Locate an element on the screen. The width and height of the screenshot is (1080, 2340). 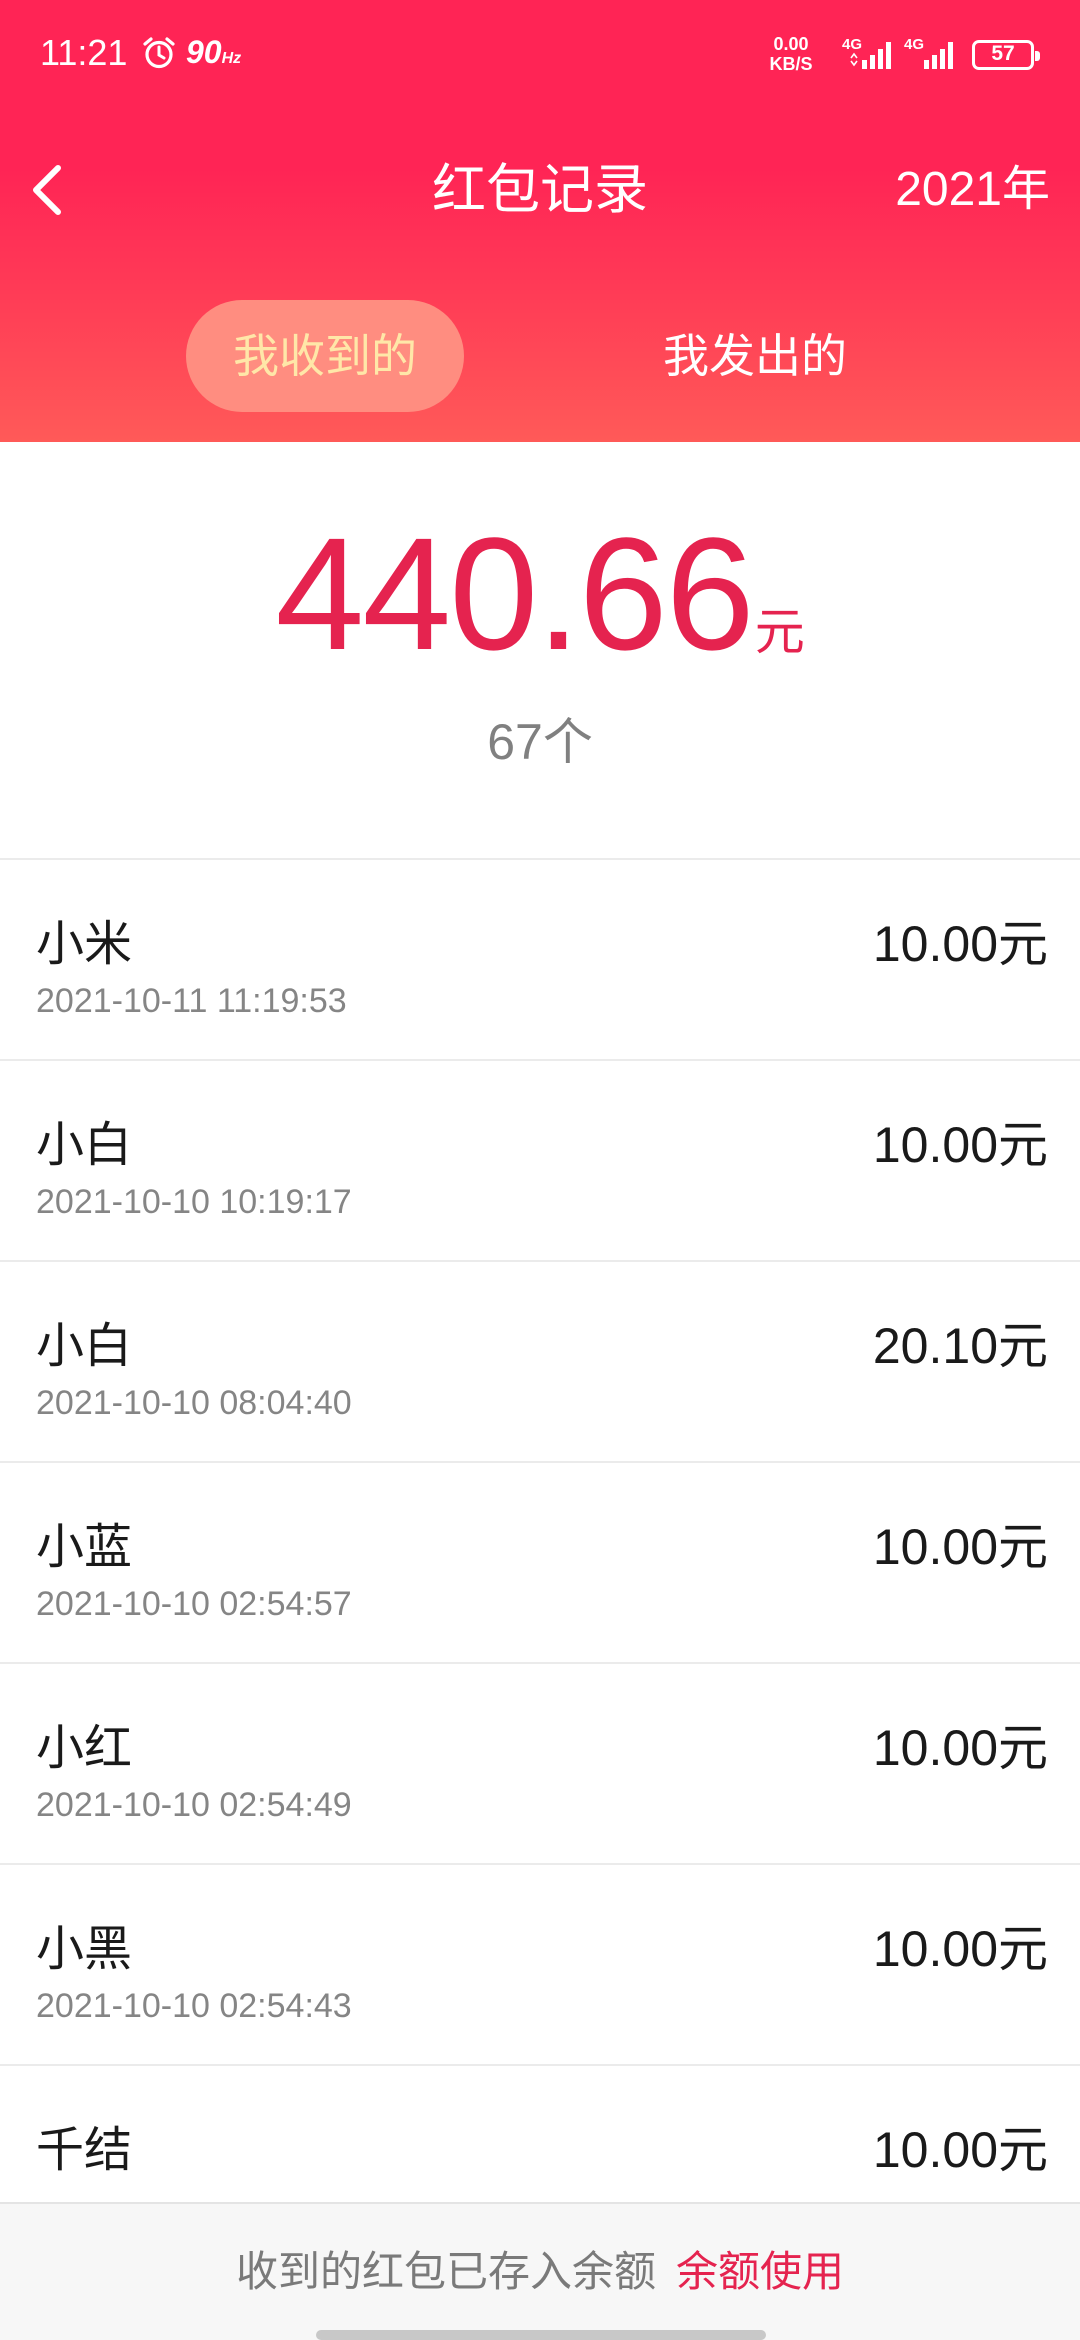
total-amount: 440.66元 is located at coordinates (540, 594).